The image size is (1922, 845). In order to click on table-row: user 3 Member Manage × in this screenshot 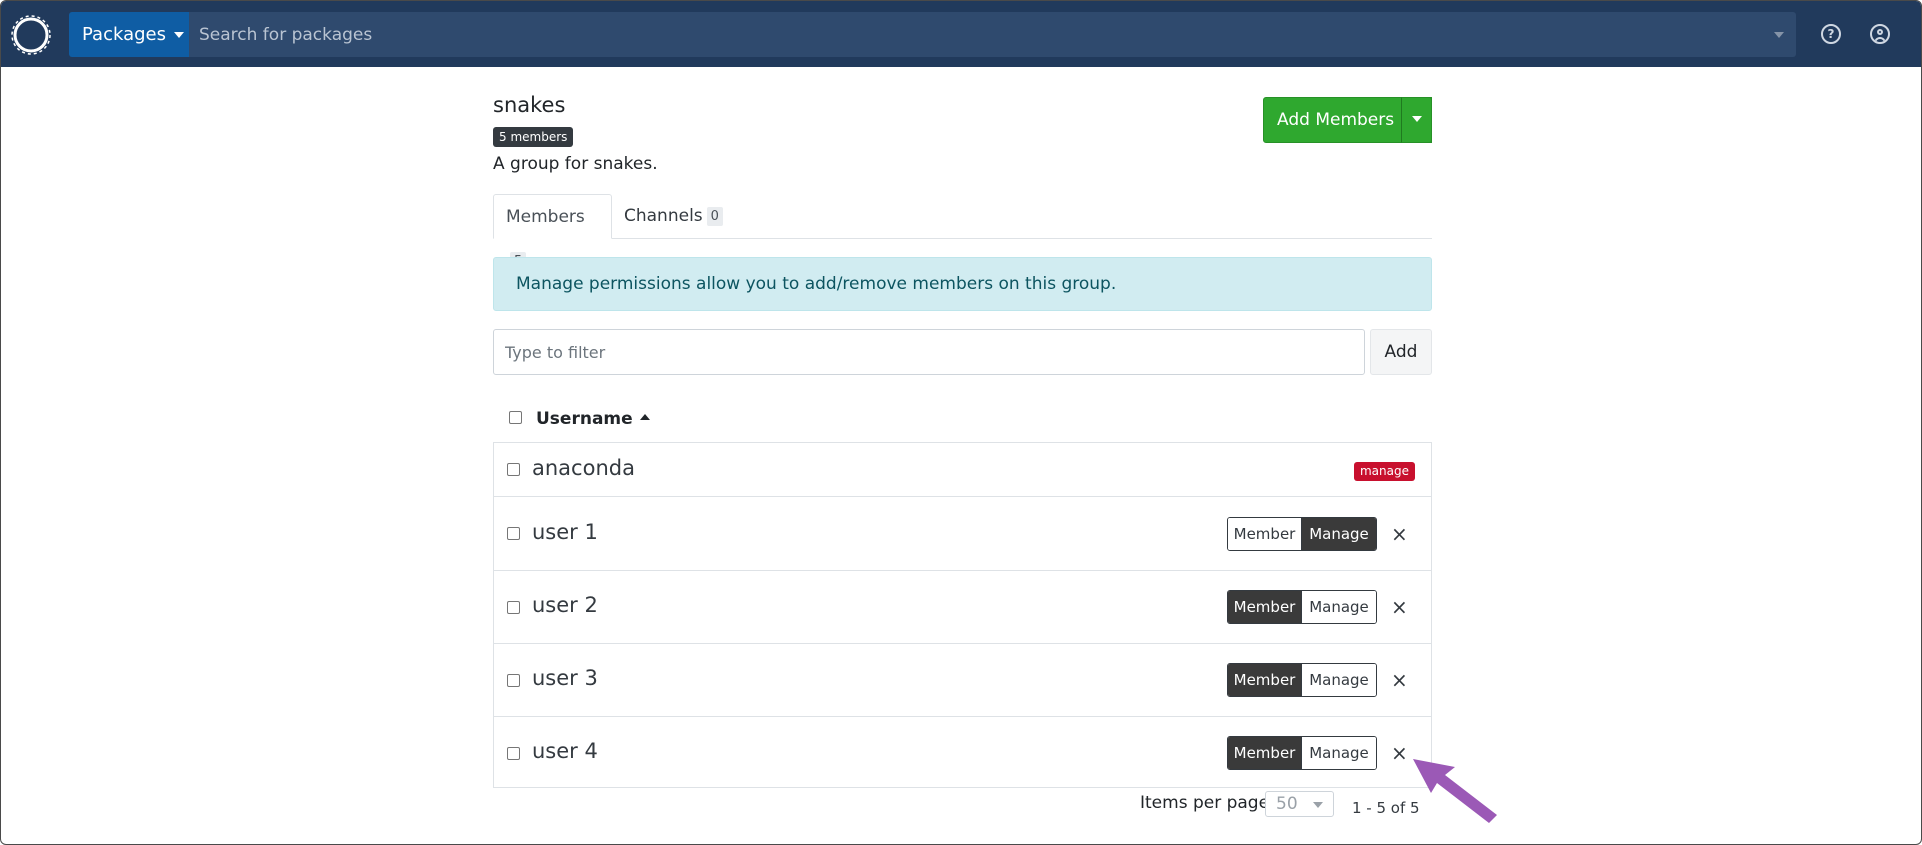, I will do `click(962, 680)`.